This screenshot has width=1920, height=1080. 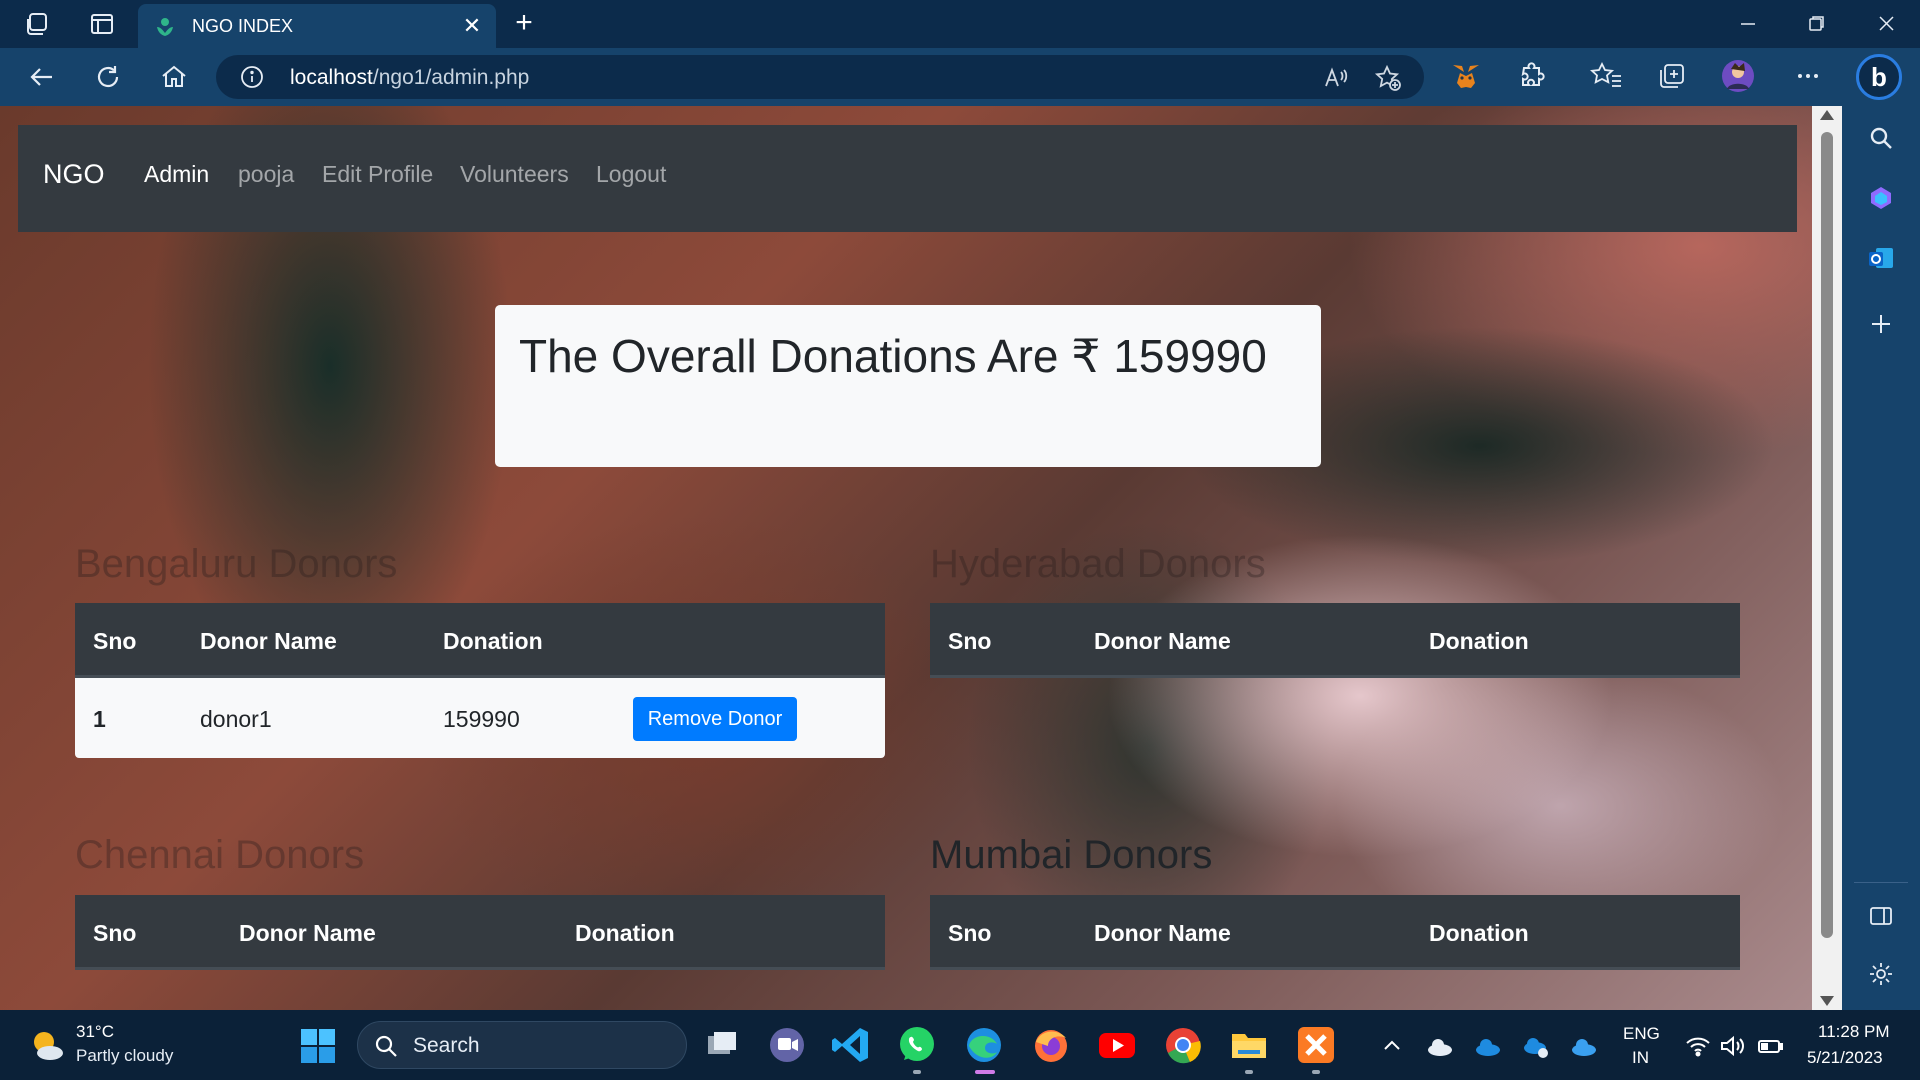 What do you see at coordinates (820, 77) in the screenshot?
I see `address-bar: localhost/ngo1/admin.php` at bounding box center [820, 77].